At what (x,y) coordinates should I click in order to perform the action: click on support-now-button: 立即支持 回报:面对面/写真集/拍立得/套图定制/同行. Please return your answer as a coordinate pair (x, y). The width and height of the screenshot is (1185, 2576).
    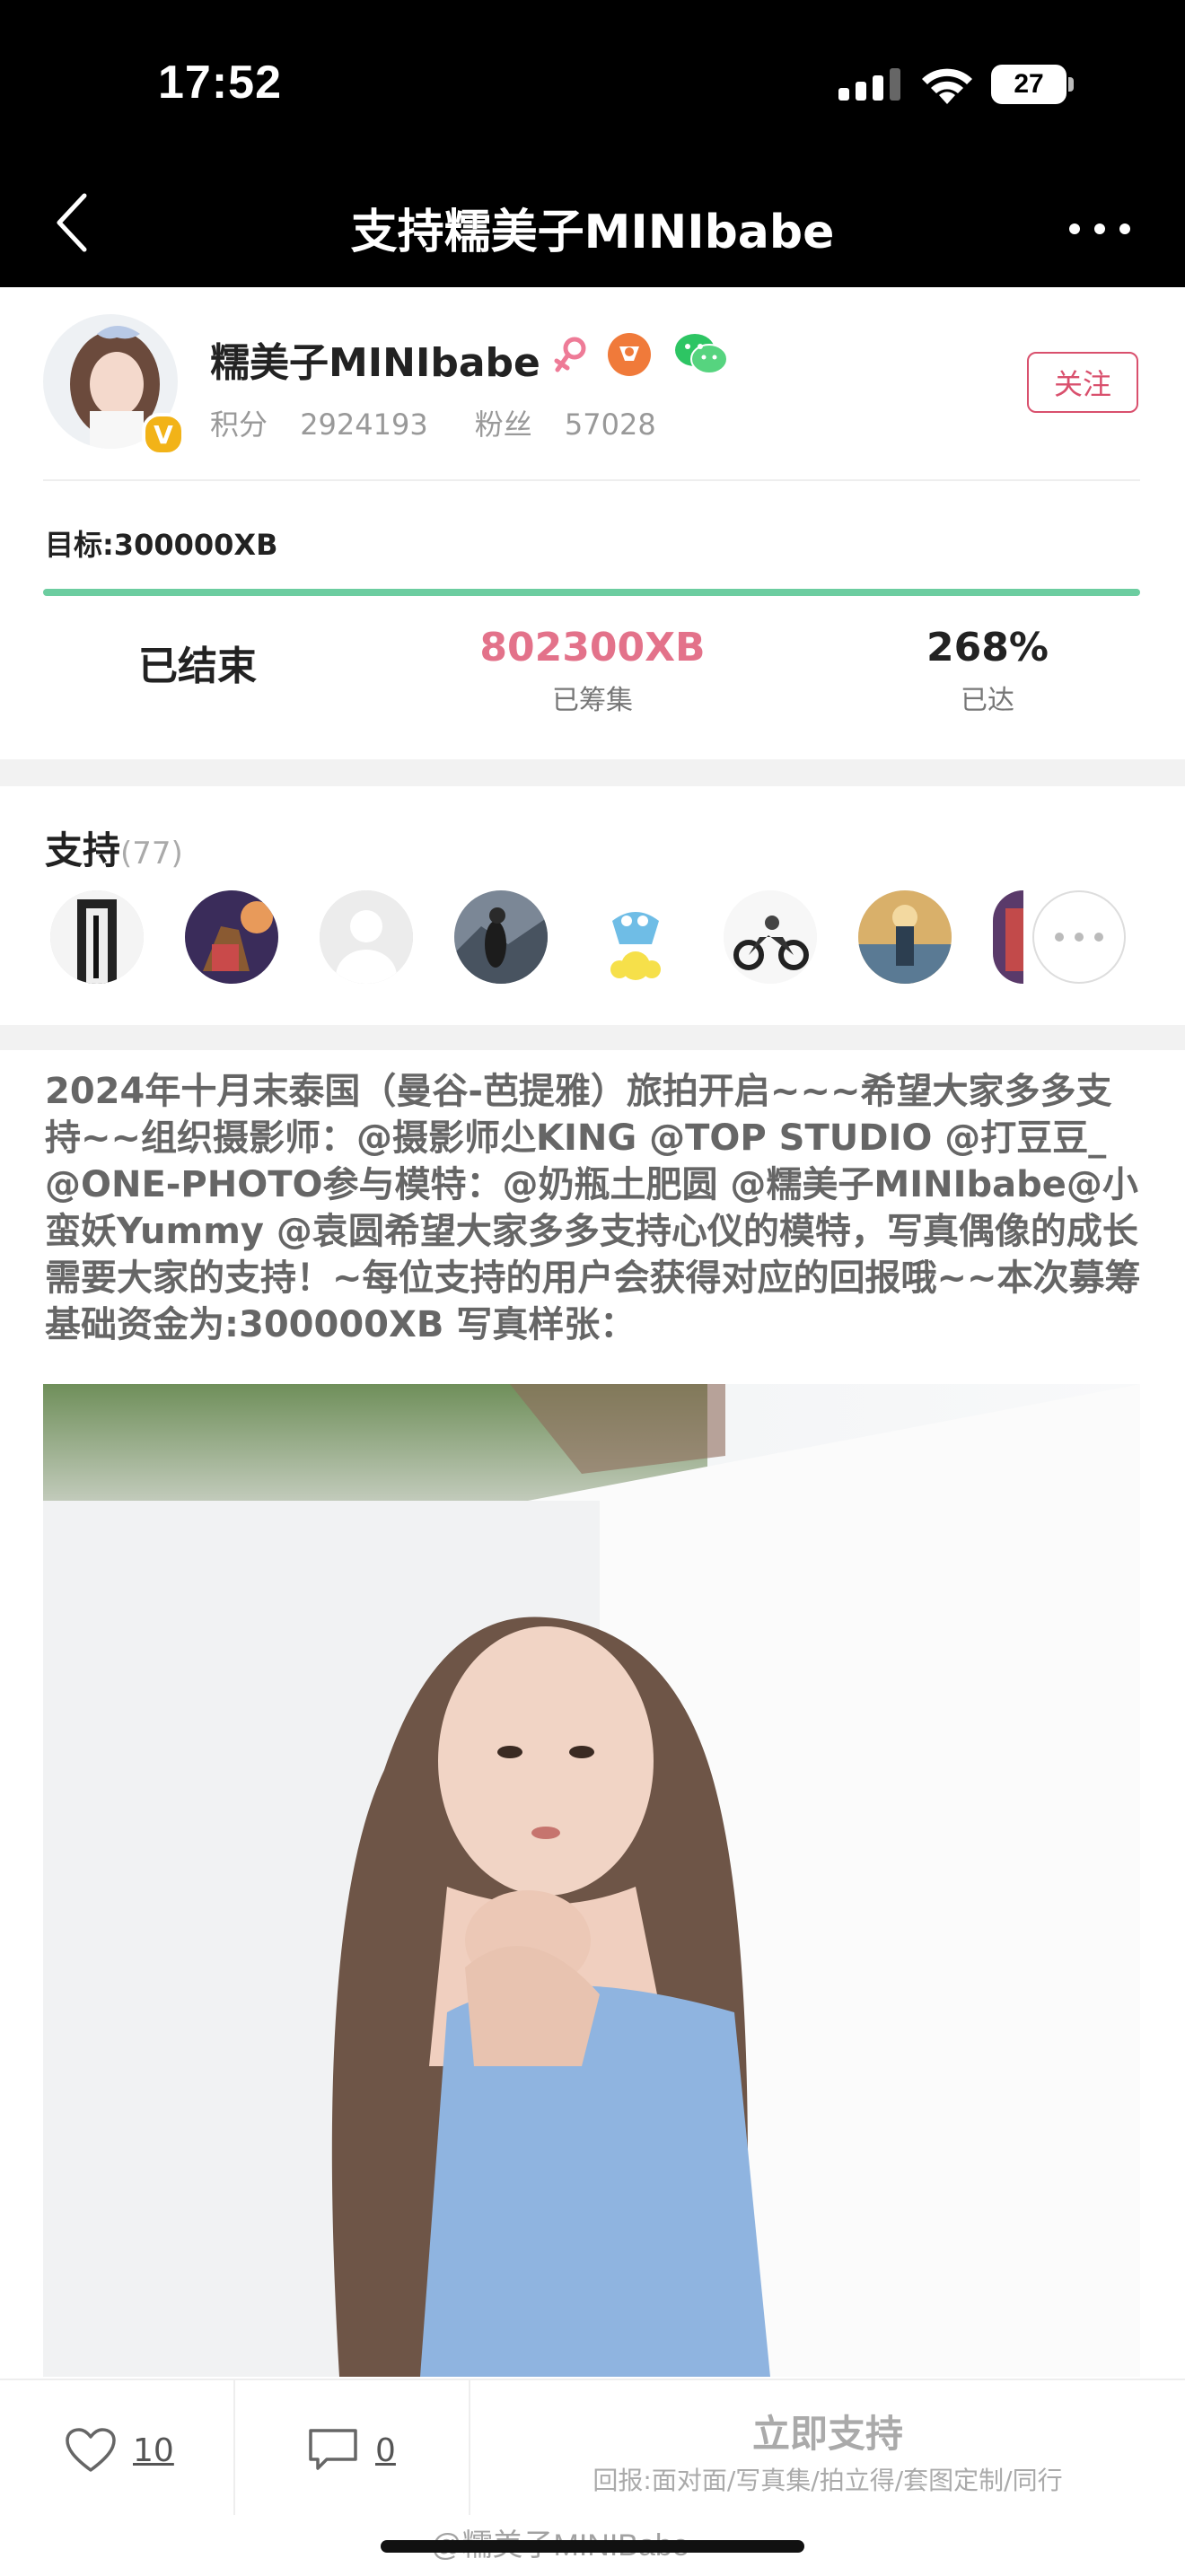
    Looking at the image, I should click on (827, 2447).